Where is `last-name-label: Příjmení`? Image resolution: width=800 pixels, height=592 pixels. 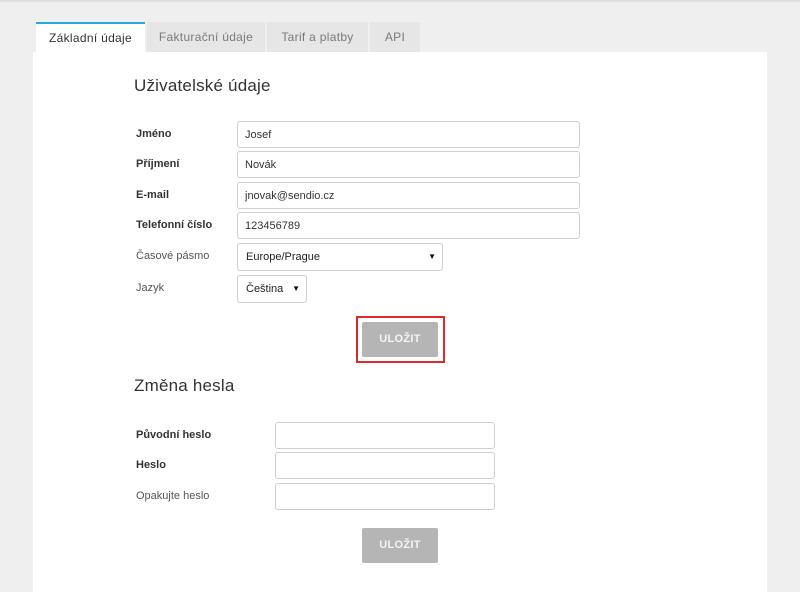 last-name-label: Příjmení is located at coordinates (158, 164).